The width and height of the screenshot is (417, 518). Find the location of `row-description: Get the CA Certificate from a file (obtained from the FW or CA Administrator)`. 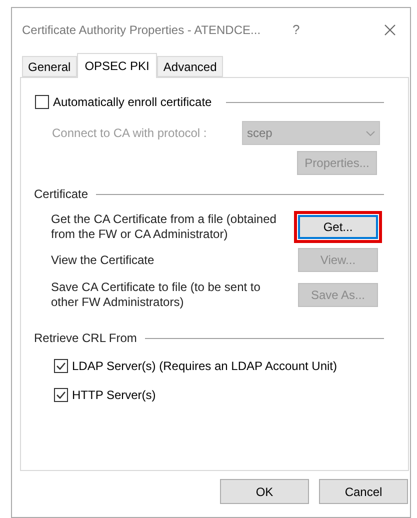

row-description: Get the CA Certificate from a file (obtained from the FW or CA Administrator) is located at coordinates (164, 227).